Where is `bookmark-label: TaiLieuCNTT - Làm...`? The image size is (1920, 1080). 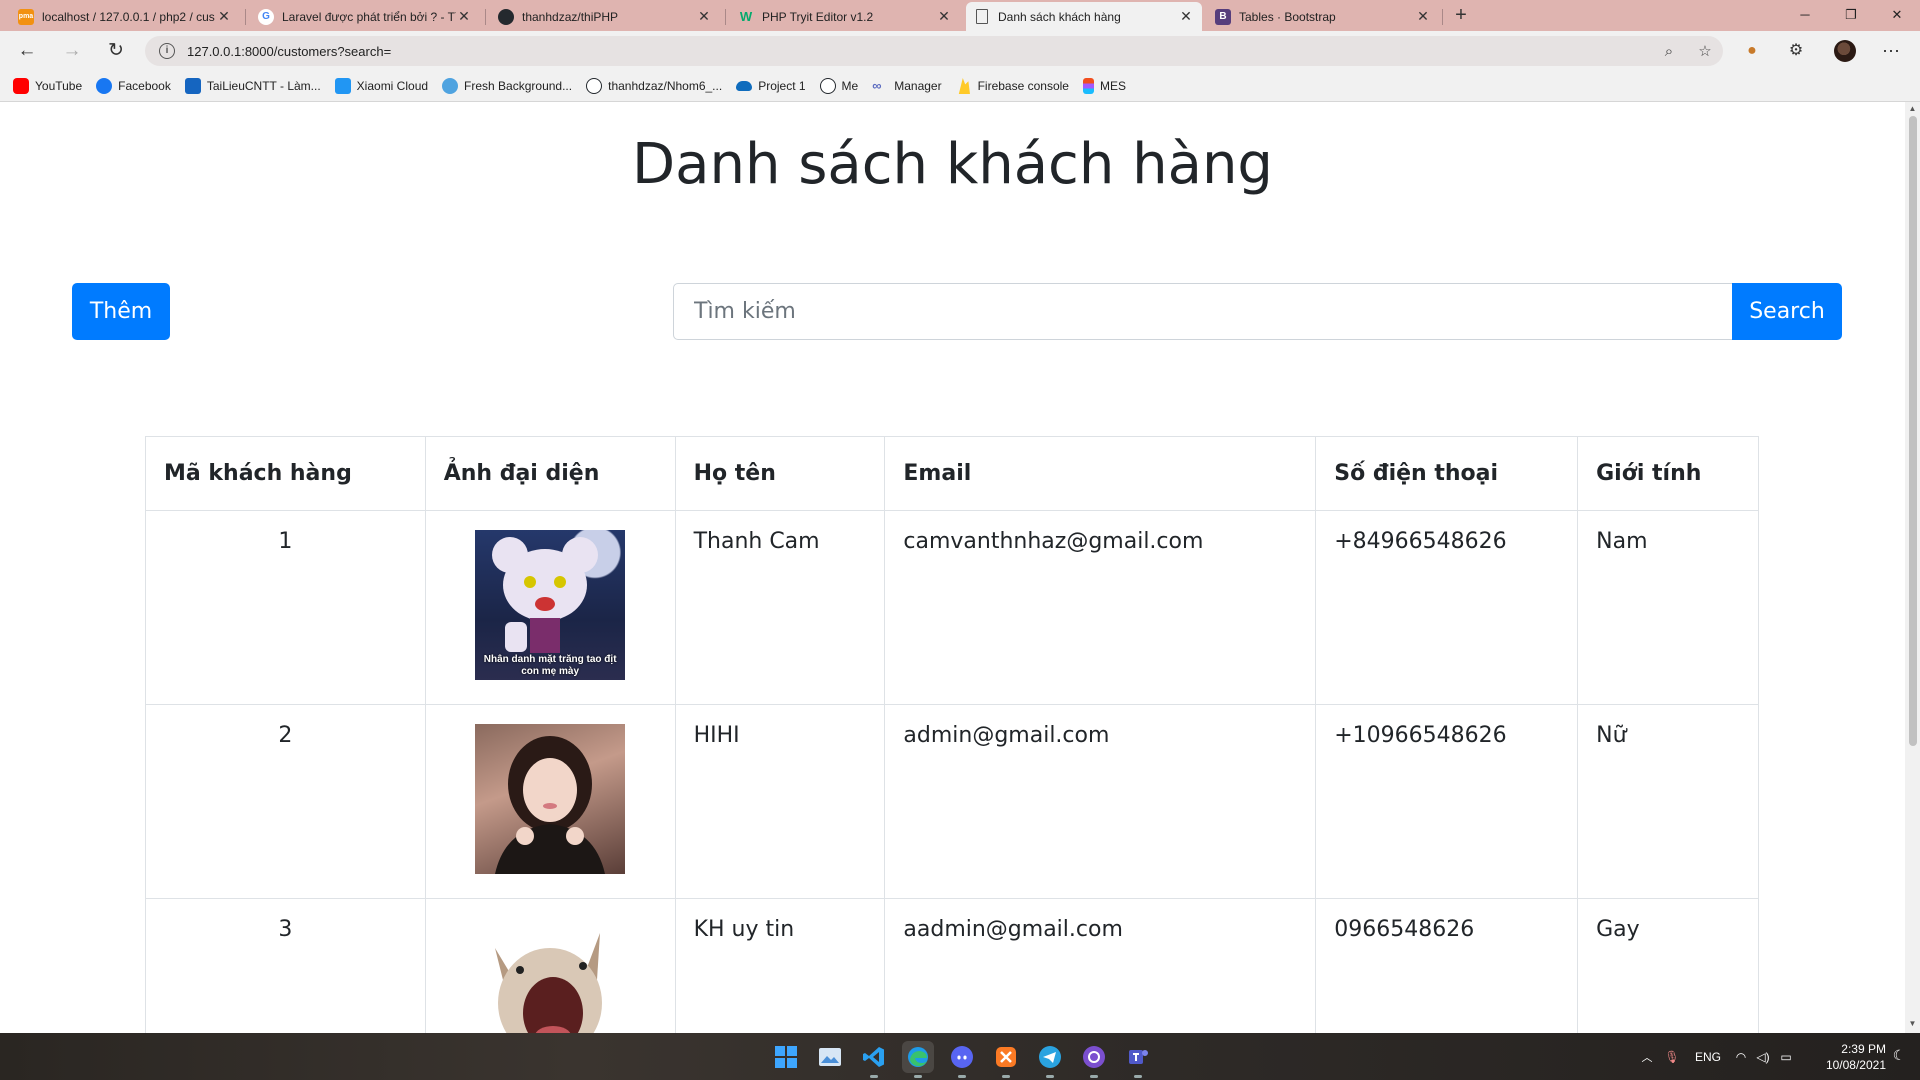 bookmark-label: TaiLieuCNTT - Làm... is located at coordinates (263, 86).